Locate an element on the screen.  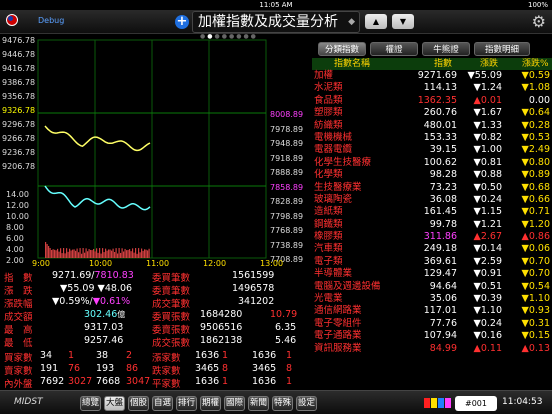
row-name: 化學類 is located at coordinates (328, 175).